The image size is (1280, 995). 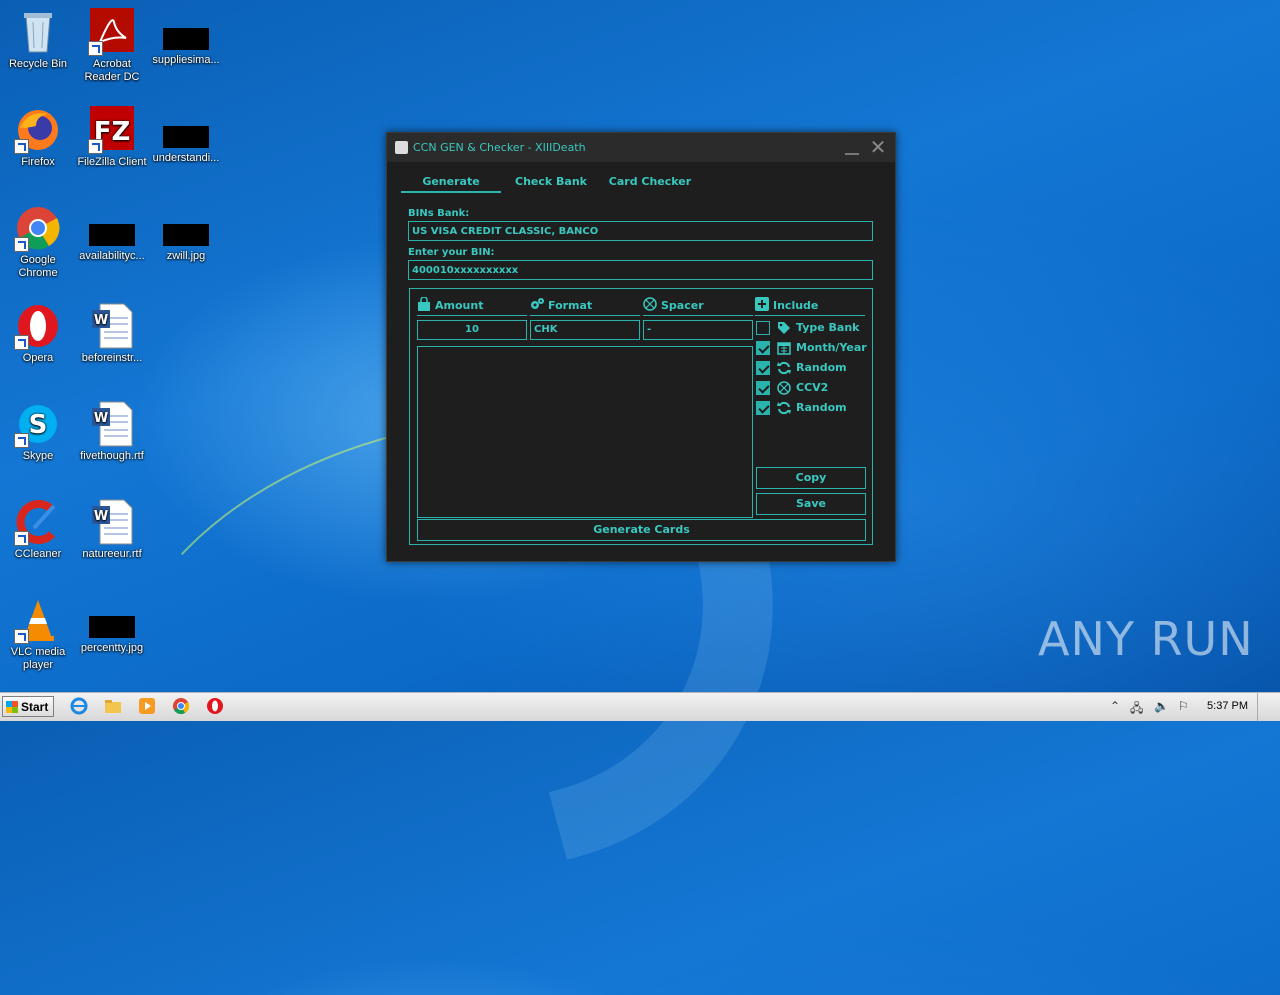 What do you see at coordinates (585, 330) in the screenshot?
I see `format-input: CHK` at bounding box center [585, 330].